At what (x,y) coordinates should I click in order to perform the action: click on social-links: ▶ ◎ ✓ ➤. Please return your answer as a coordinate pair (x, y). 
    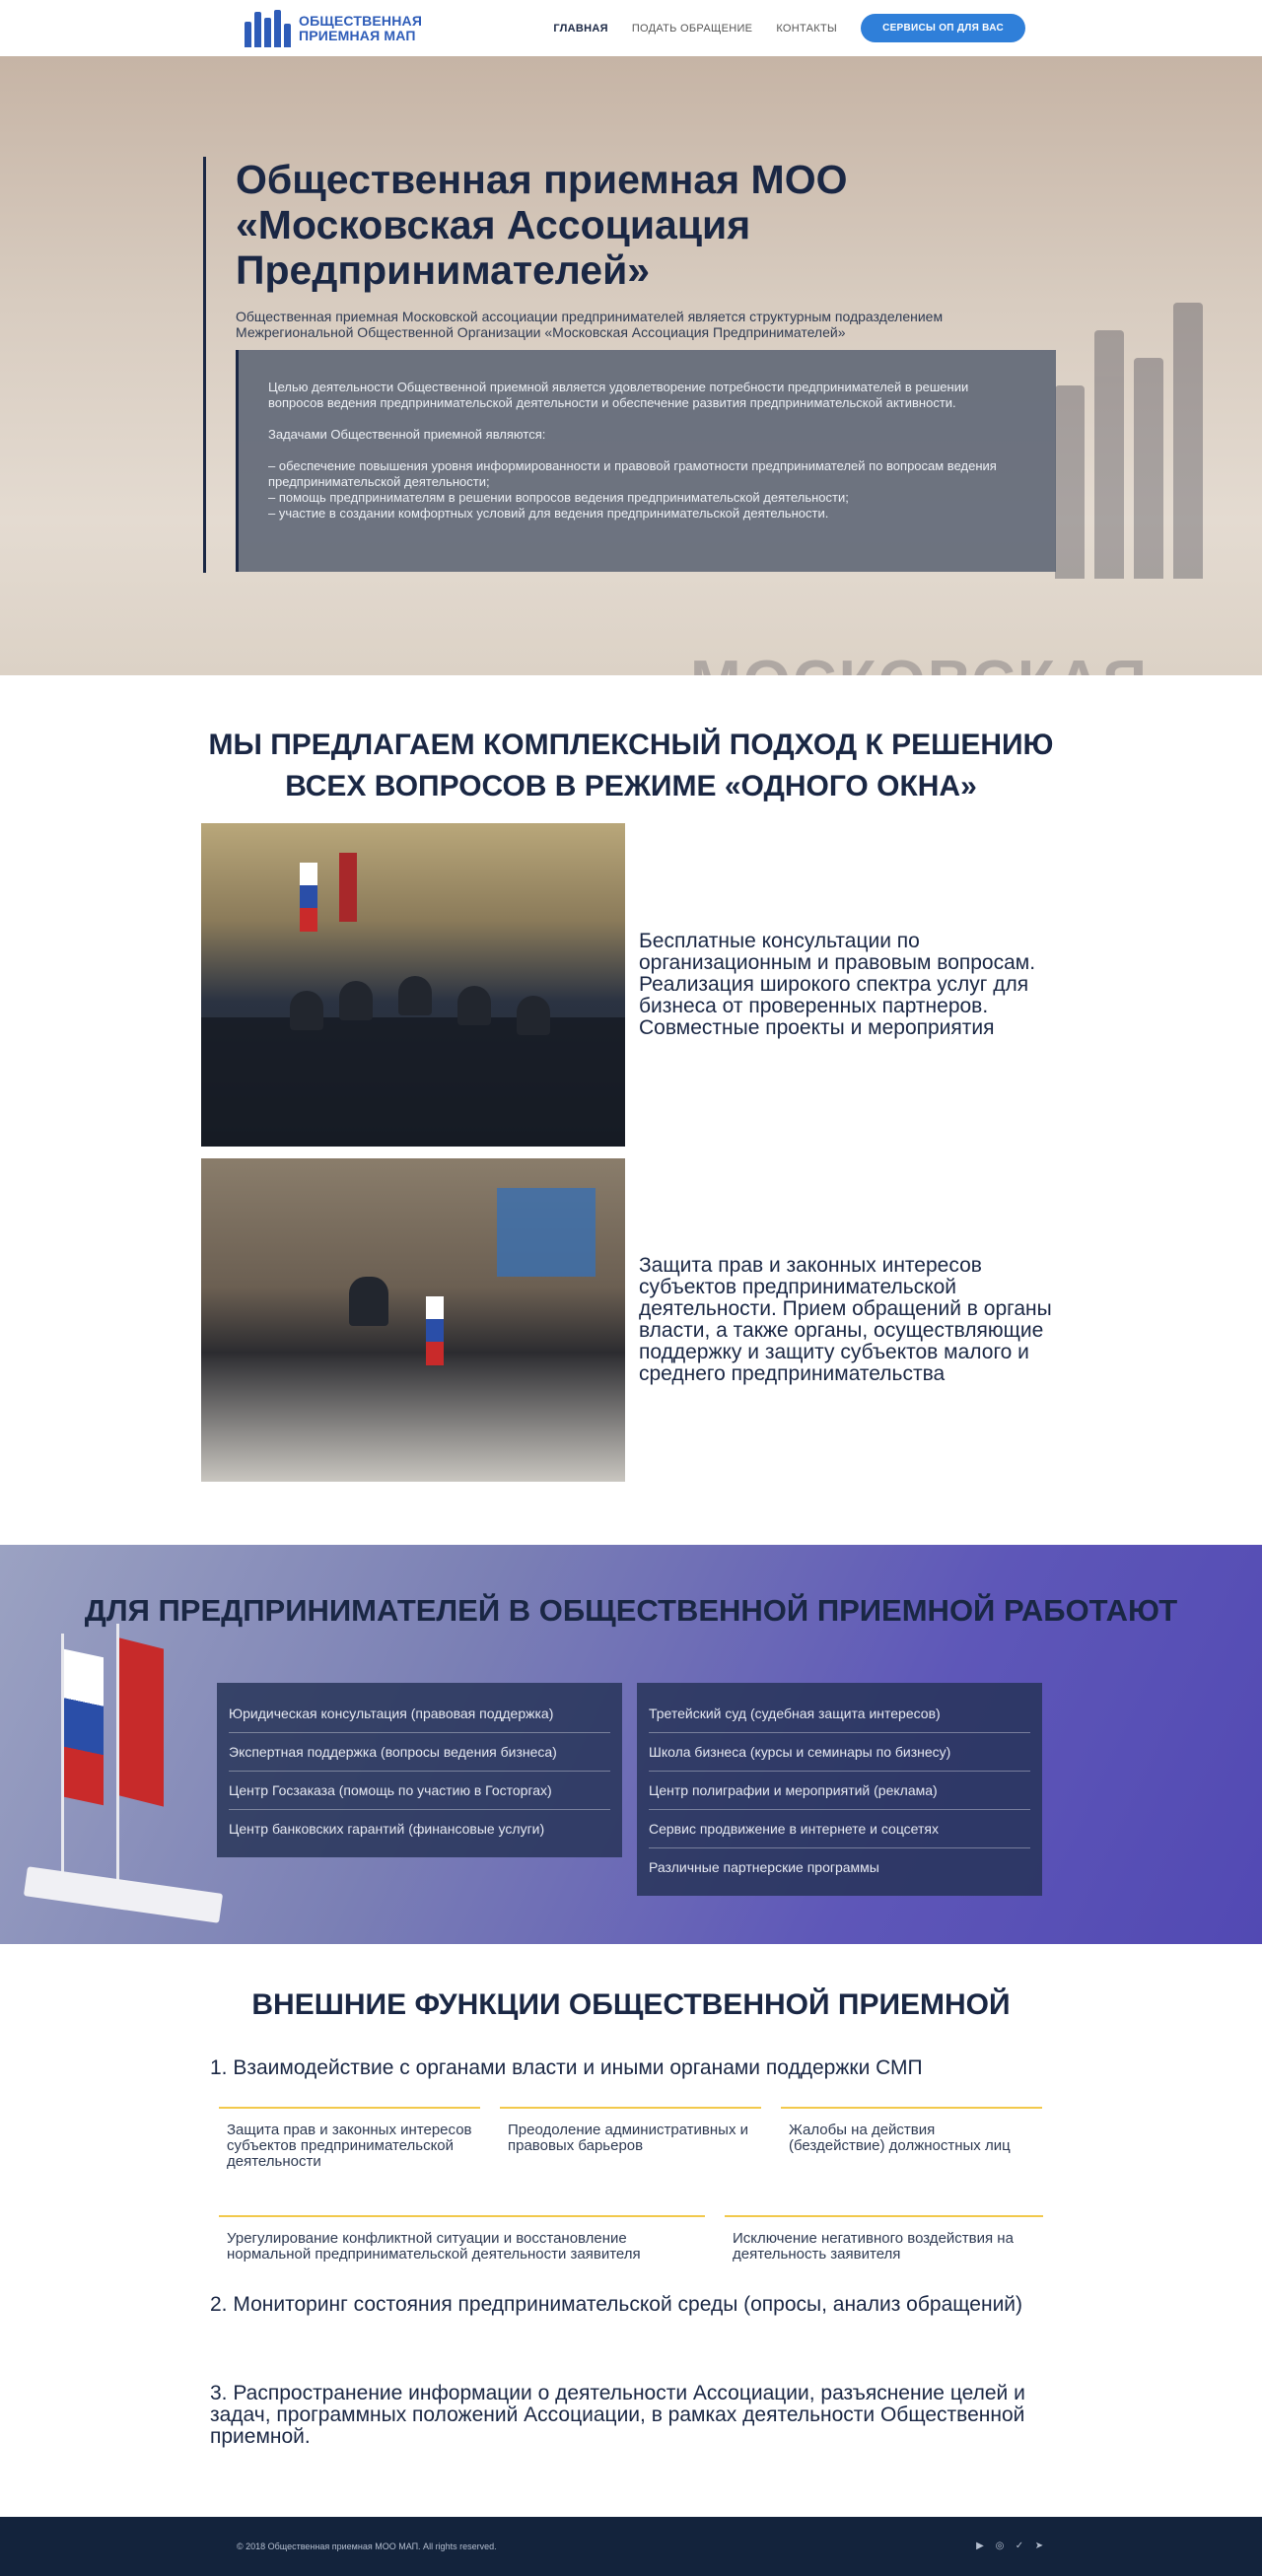
    Looking at the image, I should click on (1009, 2546).